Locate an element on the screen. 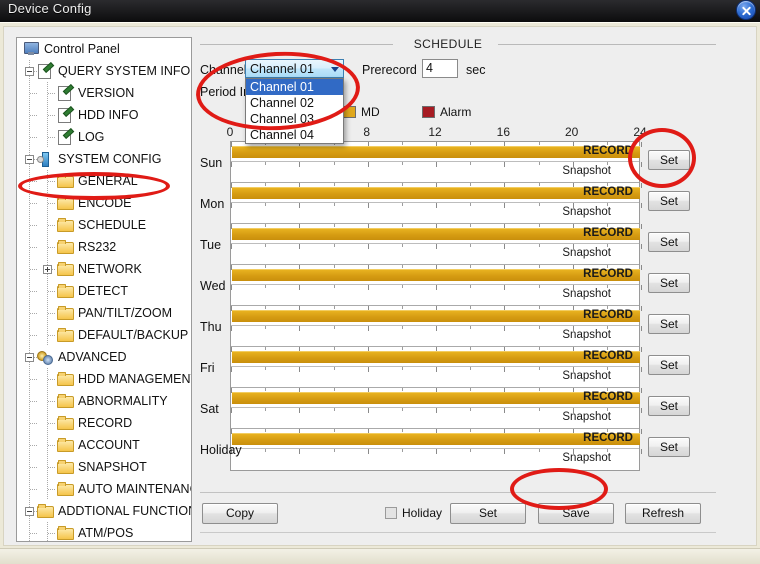  tree-item-addtional-function: ADDTIONAL FUNCTION is located at coordinates (104, 511).